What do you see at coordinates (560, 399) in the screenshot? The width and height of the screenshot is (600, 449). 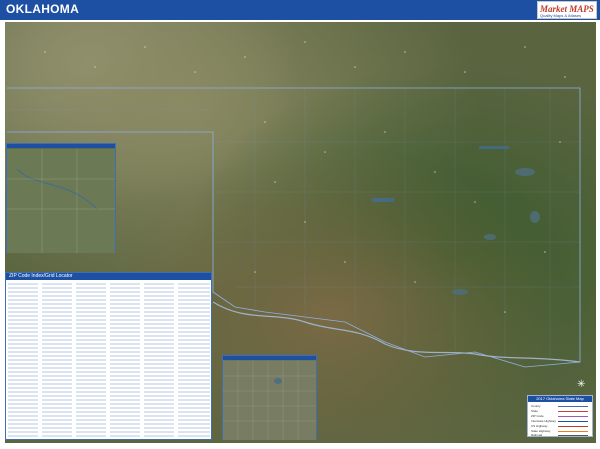 I see `legend-title: 2017 Oklahoma State Map` at bounding box center [560, 399].